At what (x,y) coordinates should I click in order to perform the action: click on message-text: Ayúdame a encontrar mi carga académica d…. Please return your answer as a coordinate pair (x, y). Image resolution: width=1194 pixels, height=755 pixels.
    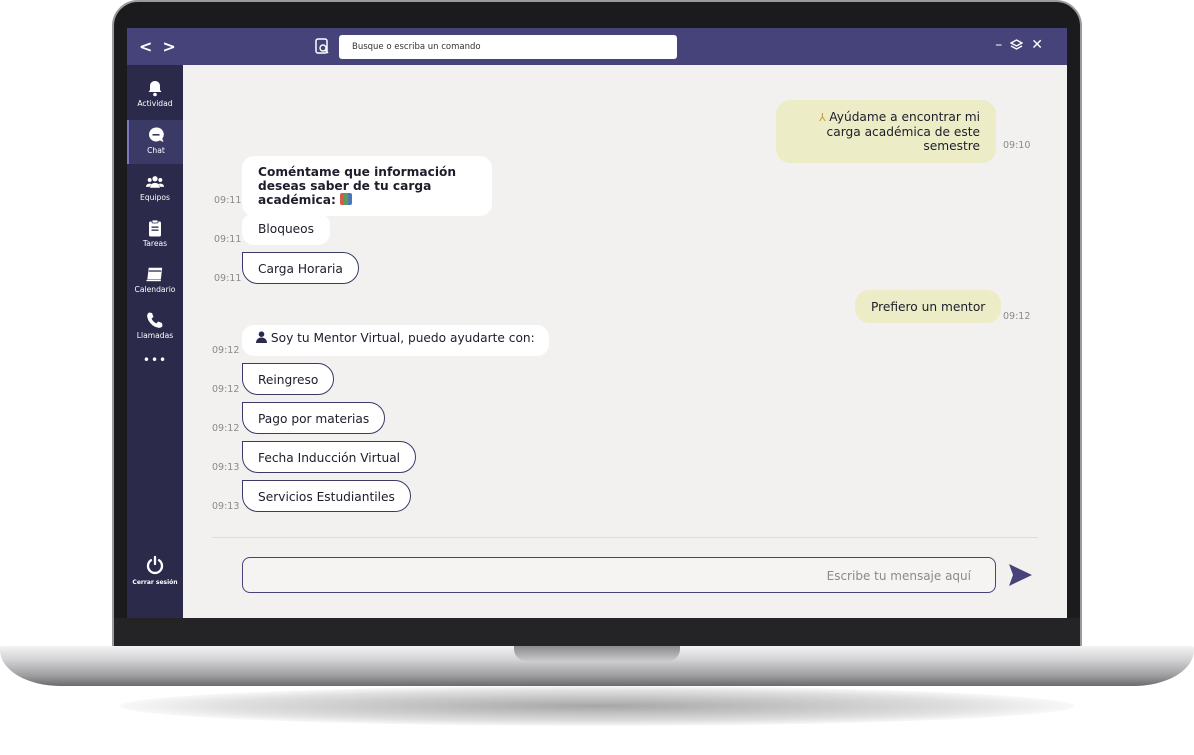
    Looking at the image, I should click on (903, 131).